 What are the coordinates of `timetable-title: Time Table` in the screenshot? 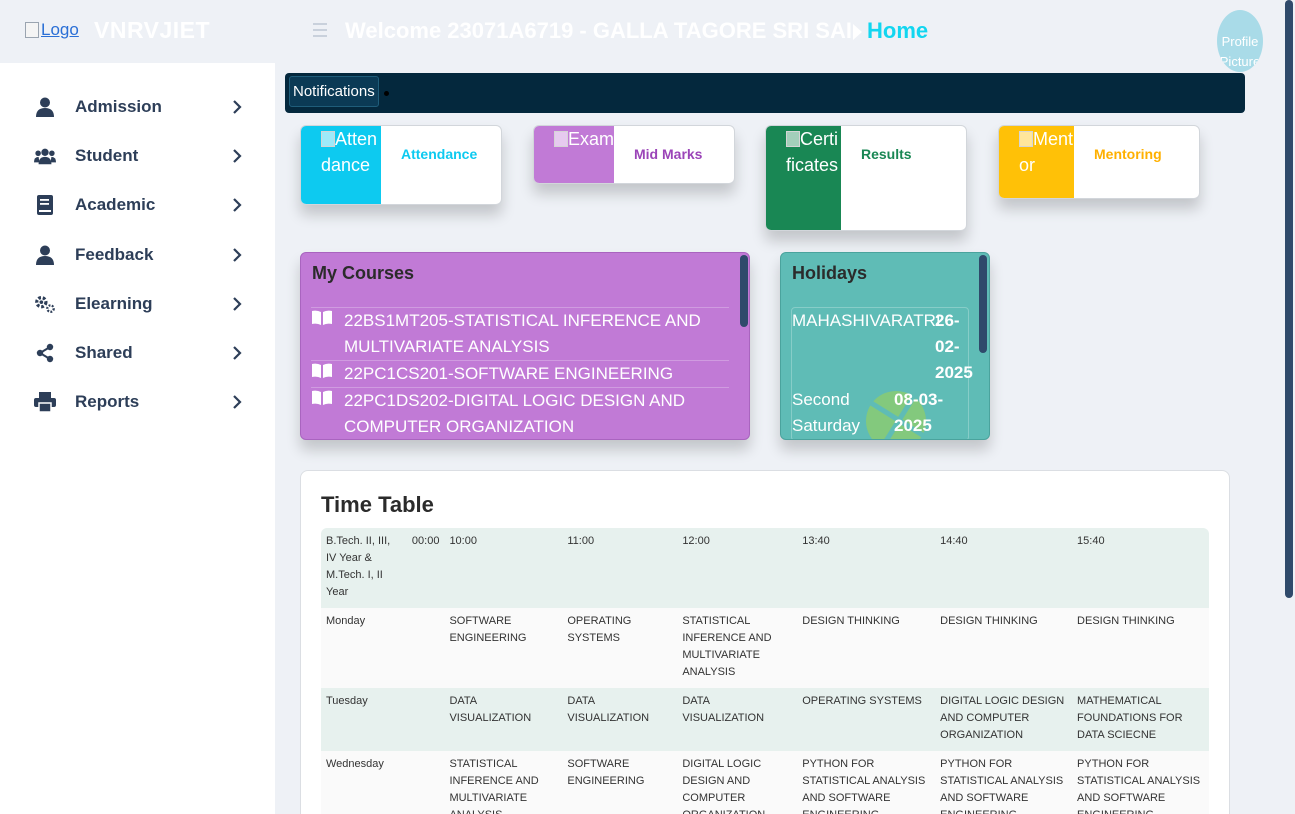 It's located at (377, 504).